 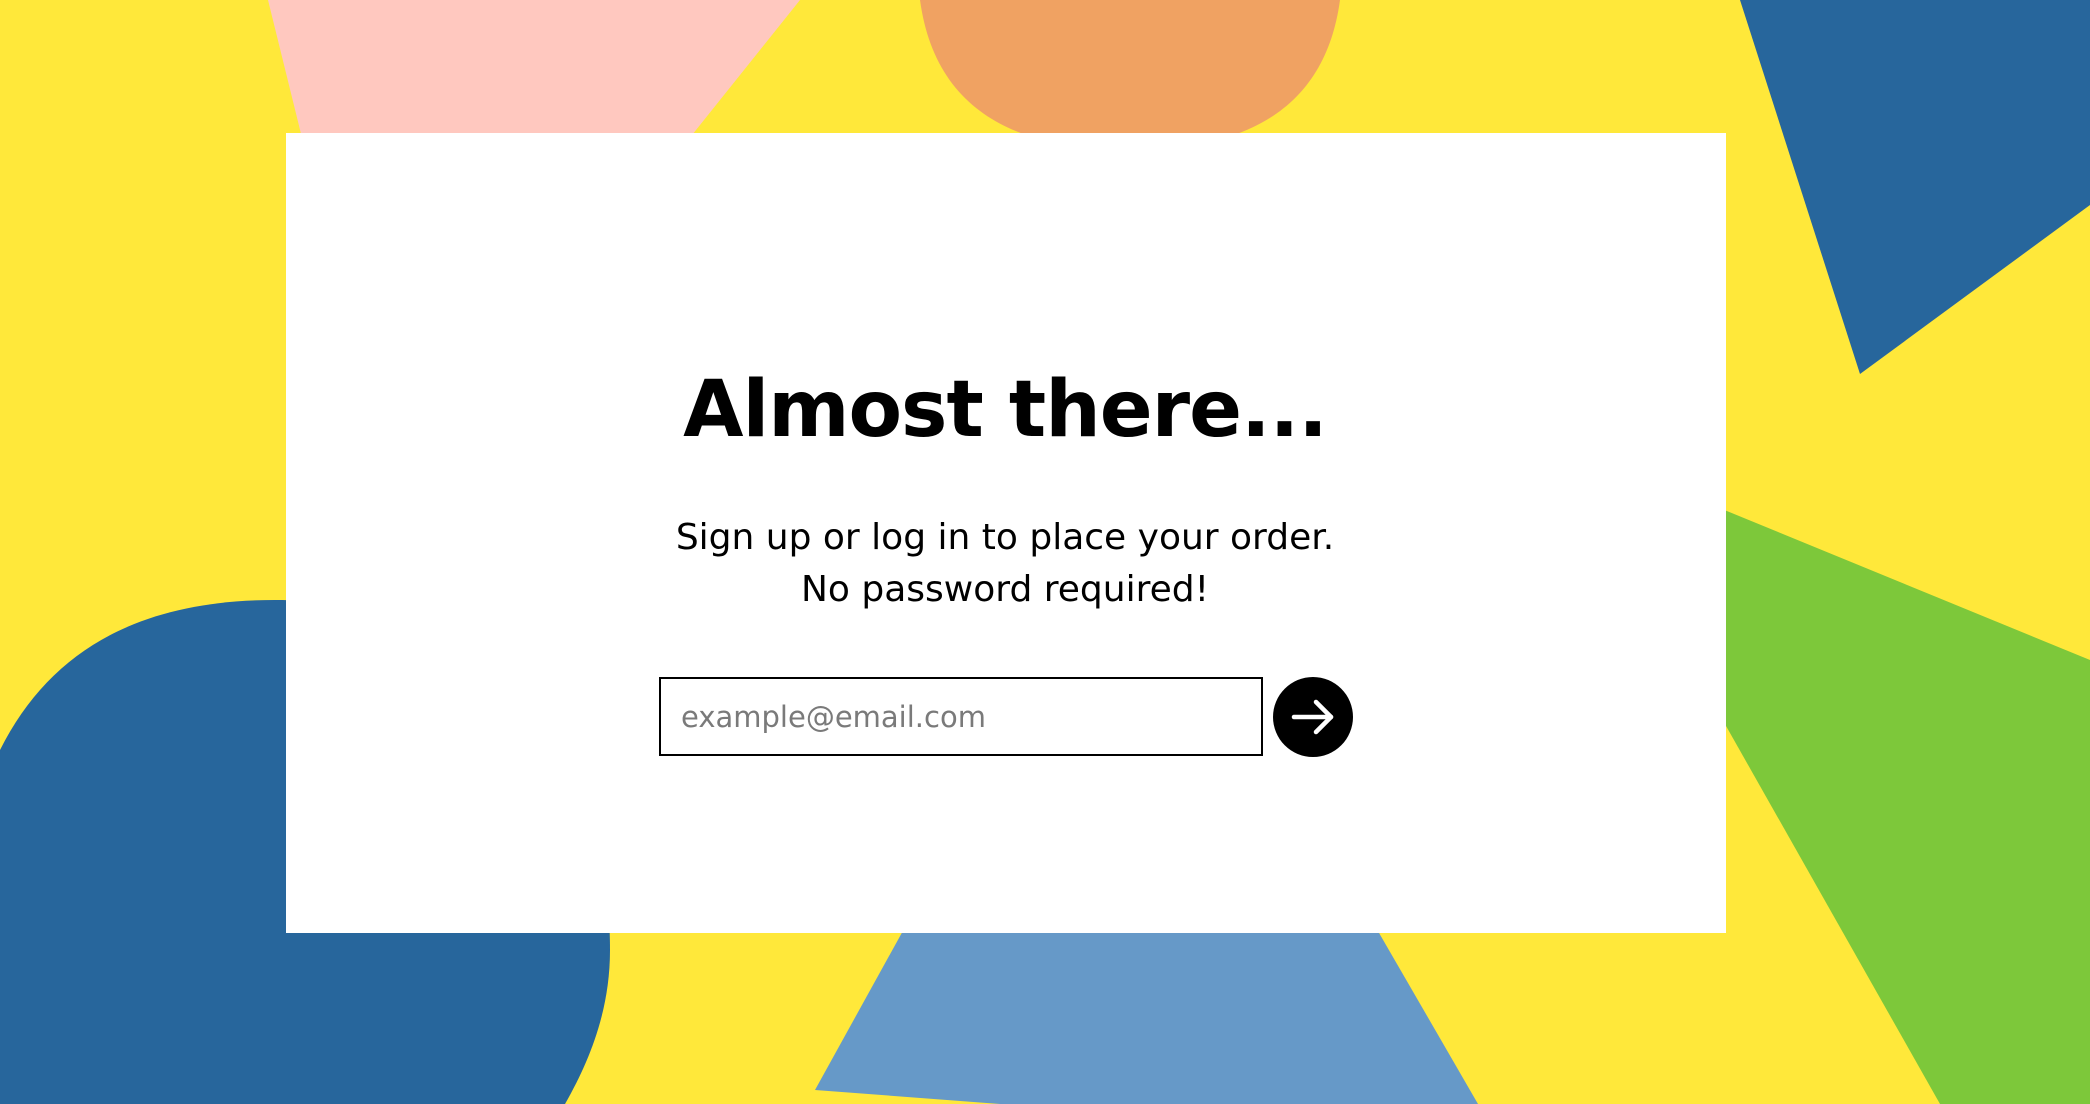 I want to click on email-input, so click(x=961, y=716).